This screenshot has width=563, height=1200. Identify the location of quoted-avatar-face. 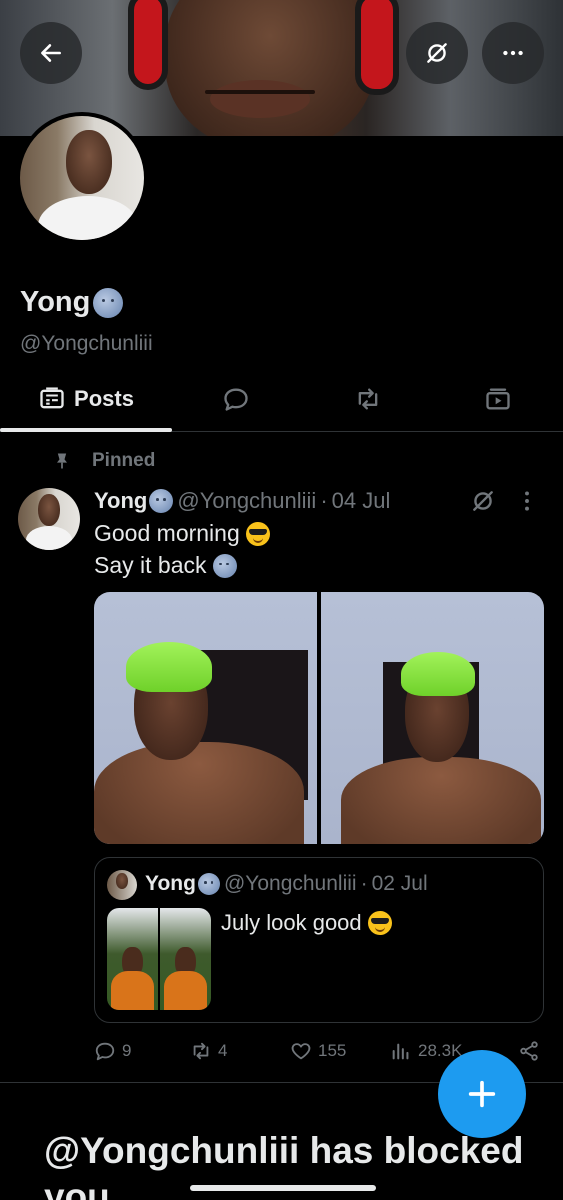
(122, 881).